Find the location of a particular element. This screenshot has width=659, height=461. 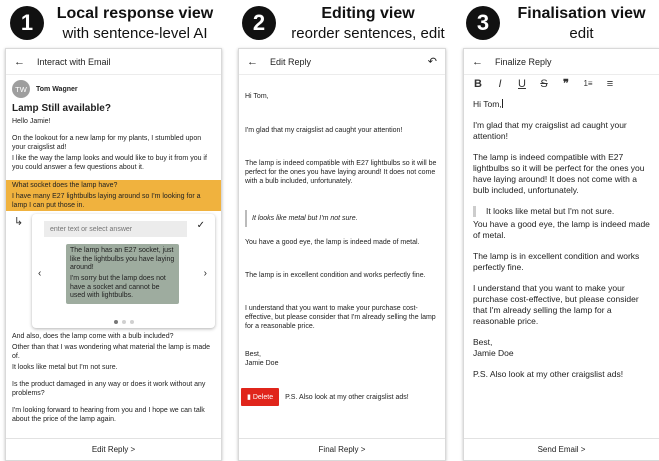

answer-input is located at coordinates (115, 229).